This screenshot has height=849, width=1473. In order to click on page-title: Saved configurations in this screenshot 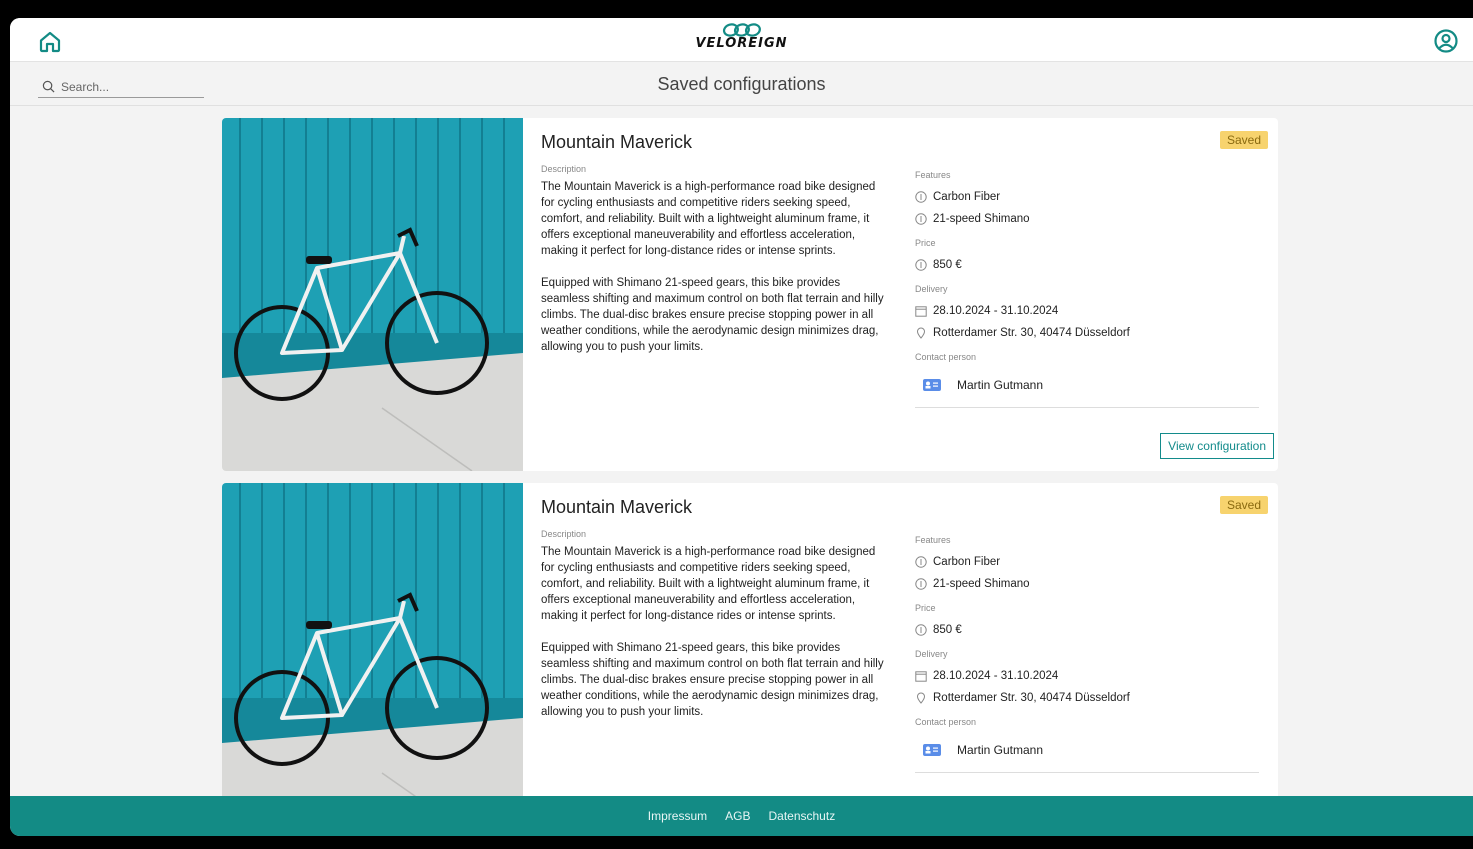, I will do `click(741, 84)`.